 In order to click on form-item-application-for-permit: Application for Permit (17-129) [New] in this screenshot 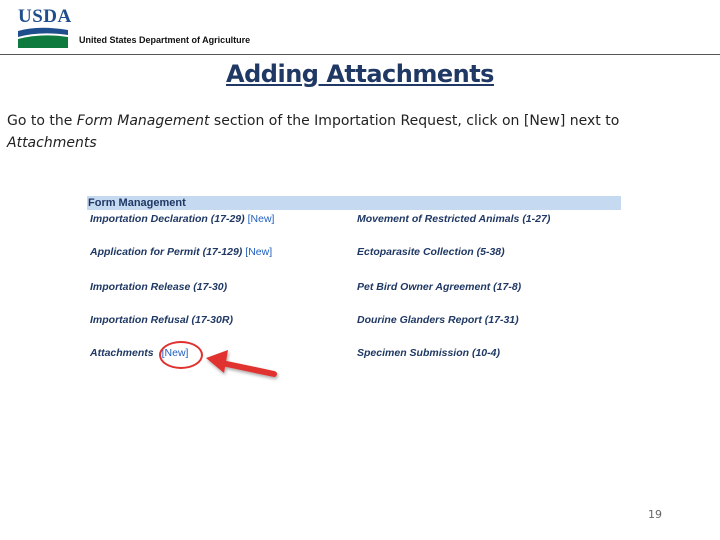, I will do `click(181, 252)`.